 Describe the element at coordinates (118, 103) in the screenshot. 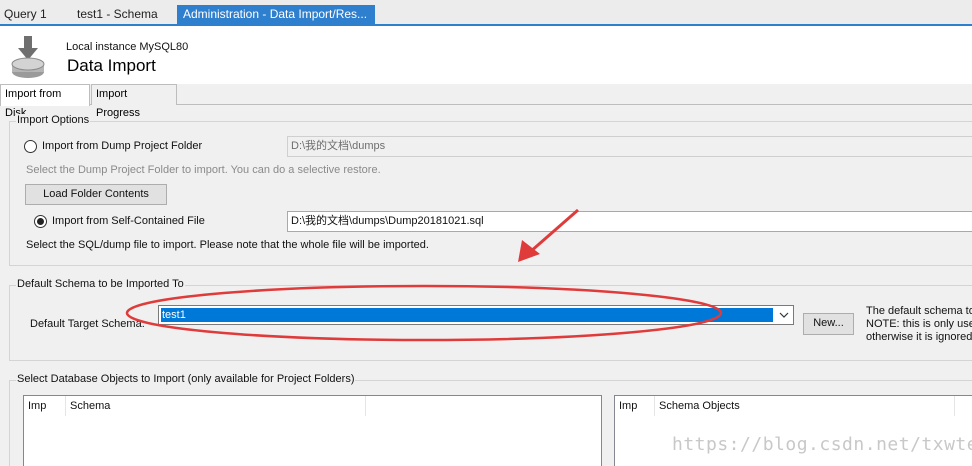

I see `tab-label: Import Progress` at that location.